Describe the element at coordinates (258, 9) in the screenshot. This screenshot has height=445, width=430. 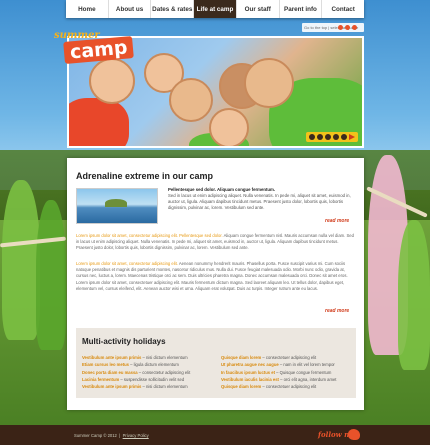
I see `nav-item-our-staff: Our staff` at that location.